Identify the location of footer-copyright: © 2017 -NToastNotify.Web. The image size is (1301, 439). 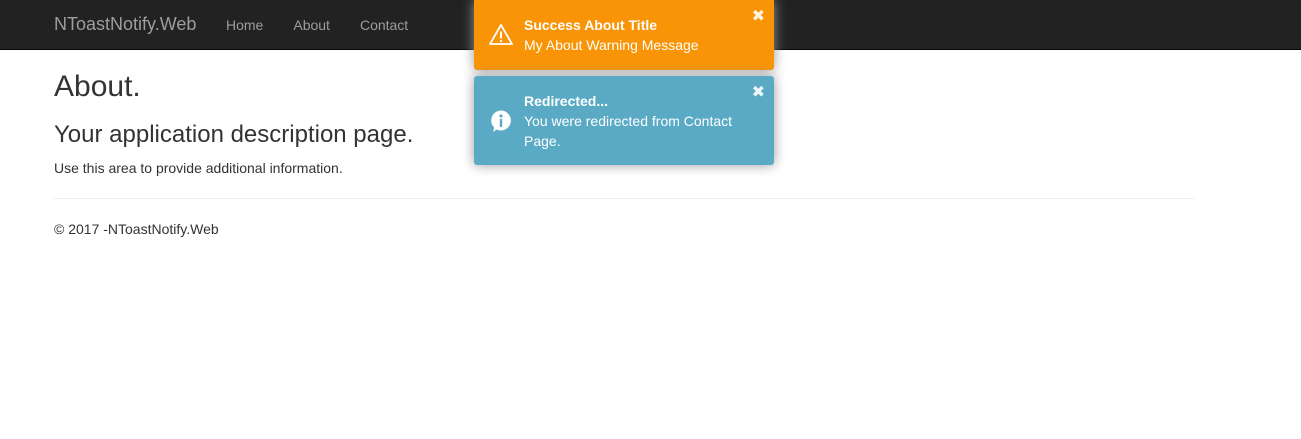
(136, 229).